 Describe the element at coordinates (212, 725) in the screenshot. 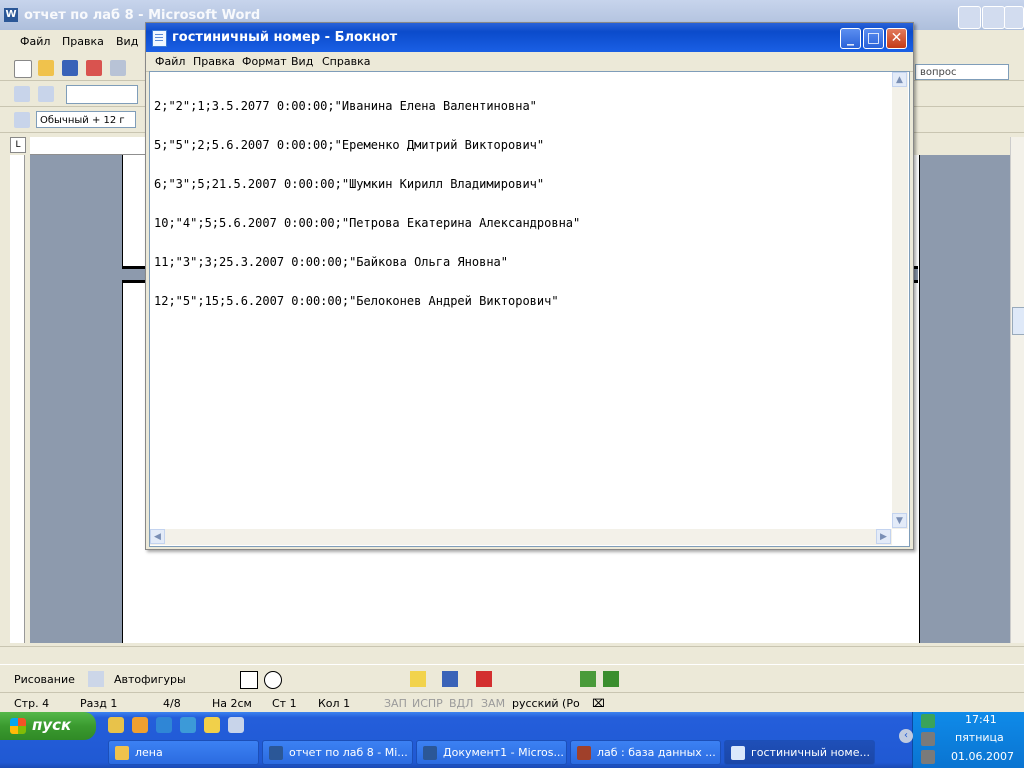

I see `media-player-icon` at that location.